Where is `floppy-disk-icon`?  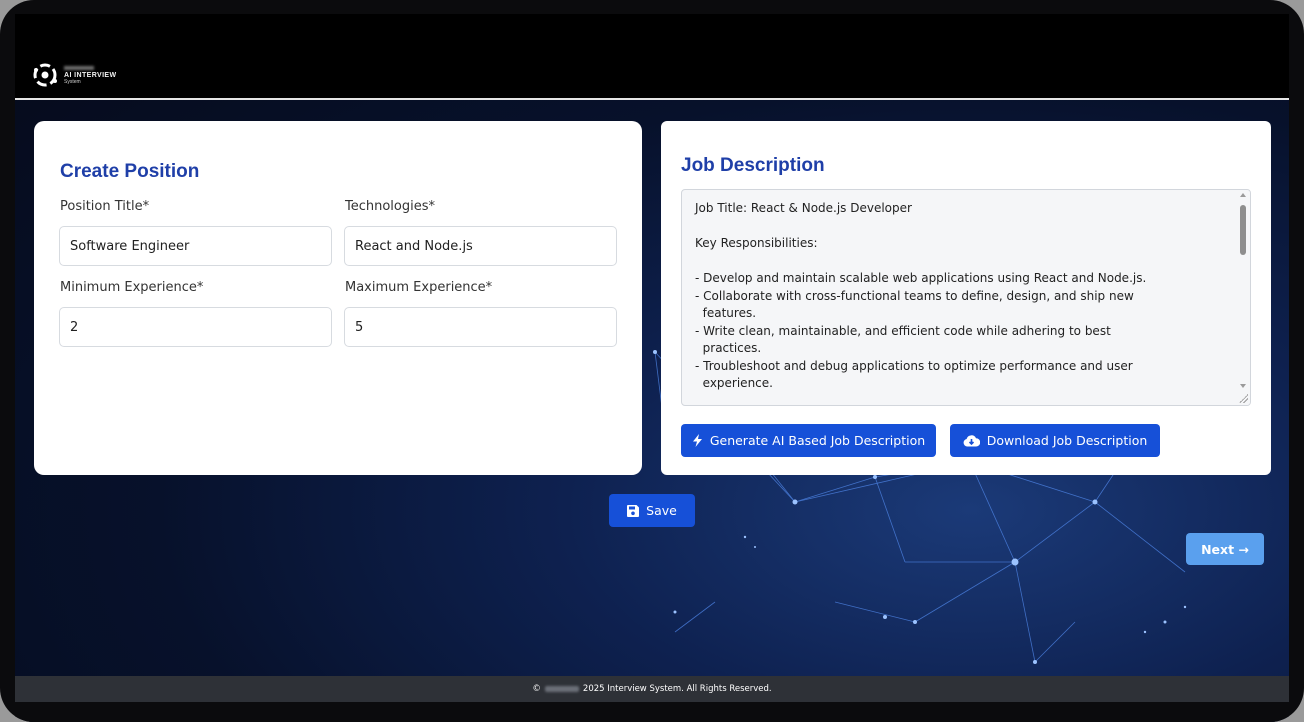 floppy-disk-icon is located at coordinates (633, 510).